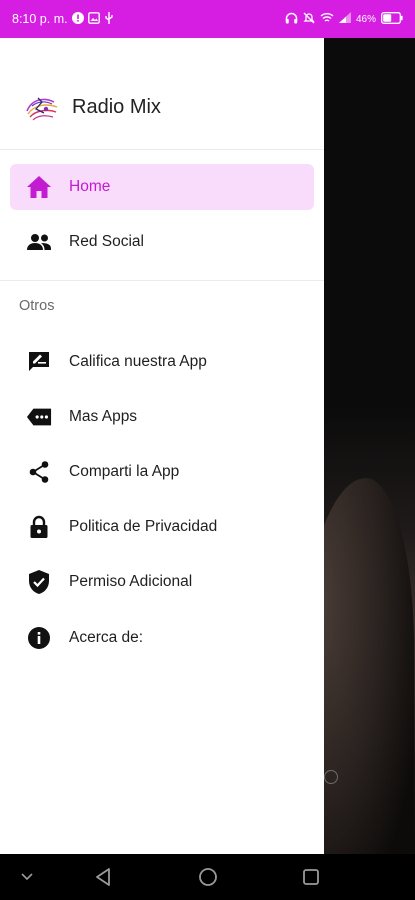 The height and width of the screenshot is (900, 415). Describe the element at coordinates (365, 19) in the screenshot. I see `battery-percent: 46%` at that location.